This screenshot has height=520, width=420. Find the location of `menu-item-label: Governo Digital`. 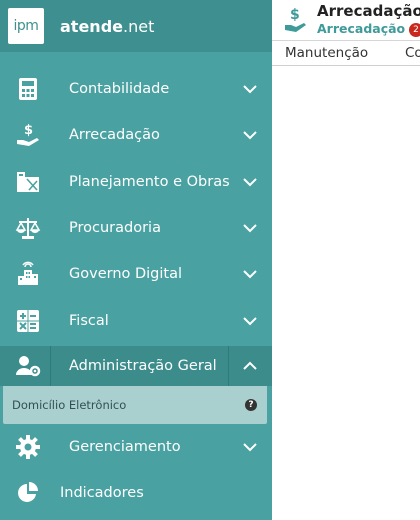

menu-item-label: Governo Digital is located at coordinates (126, 274).